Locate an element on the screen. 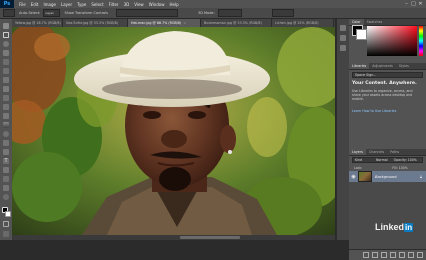 Image resolution: width=426 pixels, height=260 pixels. hand-tool-icon is located at coordinates (6, 188).